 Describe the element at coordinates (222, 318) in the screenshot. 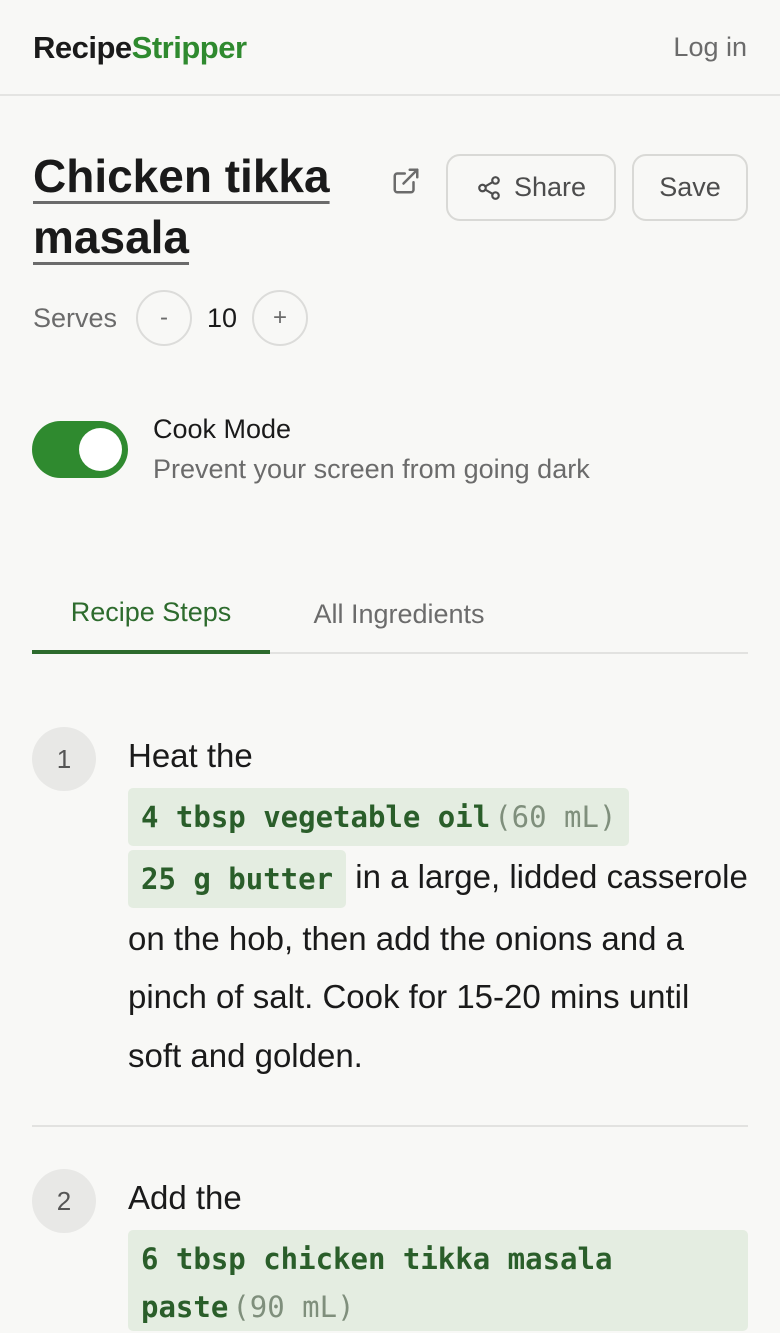

I see `servings-count: 10` at that location.